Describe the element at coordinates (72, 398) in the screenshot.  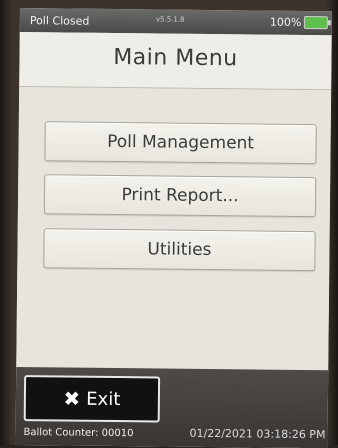
I see `close-x-icon: ✖` at that location.